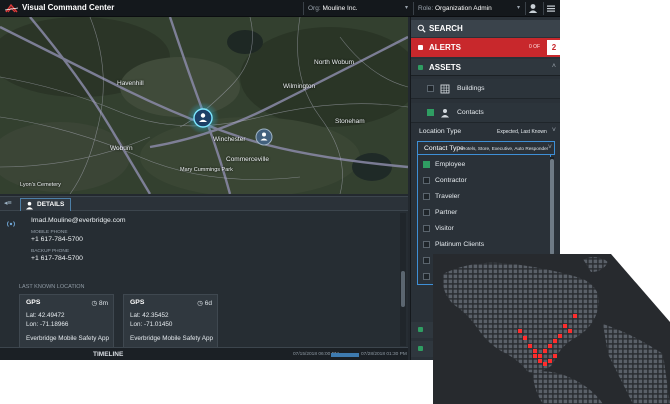  Describe the element at coordinates (485, 132) in the screenshot. I see `location-type-select: Location Type Expected, Last Known ˅` at that location.